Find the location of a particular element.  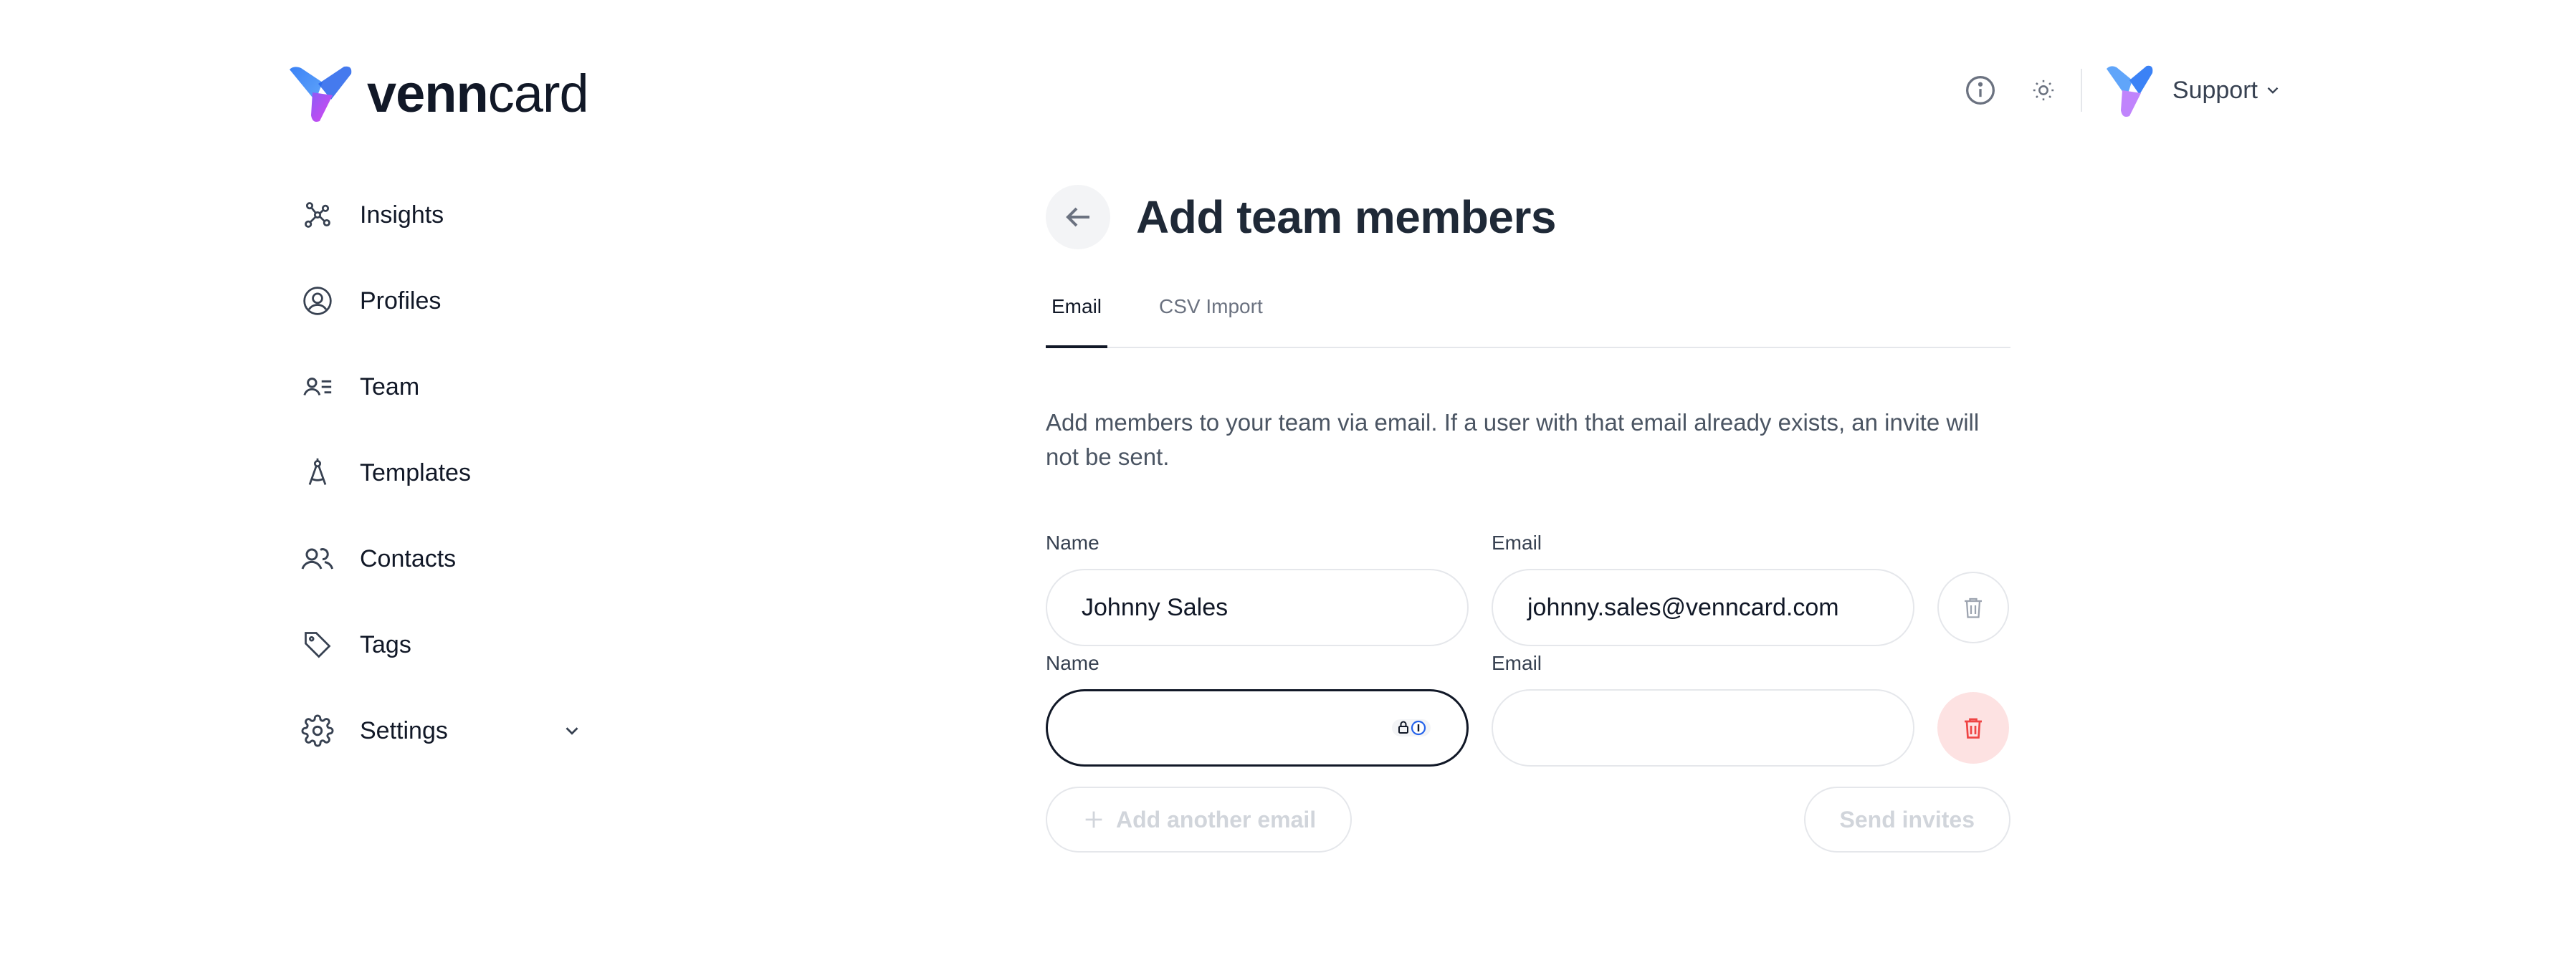

arrow-left-icon is located at coordinates (1077, 217).